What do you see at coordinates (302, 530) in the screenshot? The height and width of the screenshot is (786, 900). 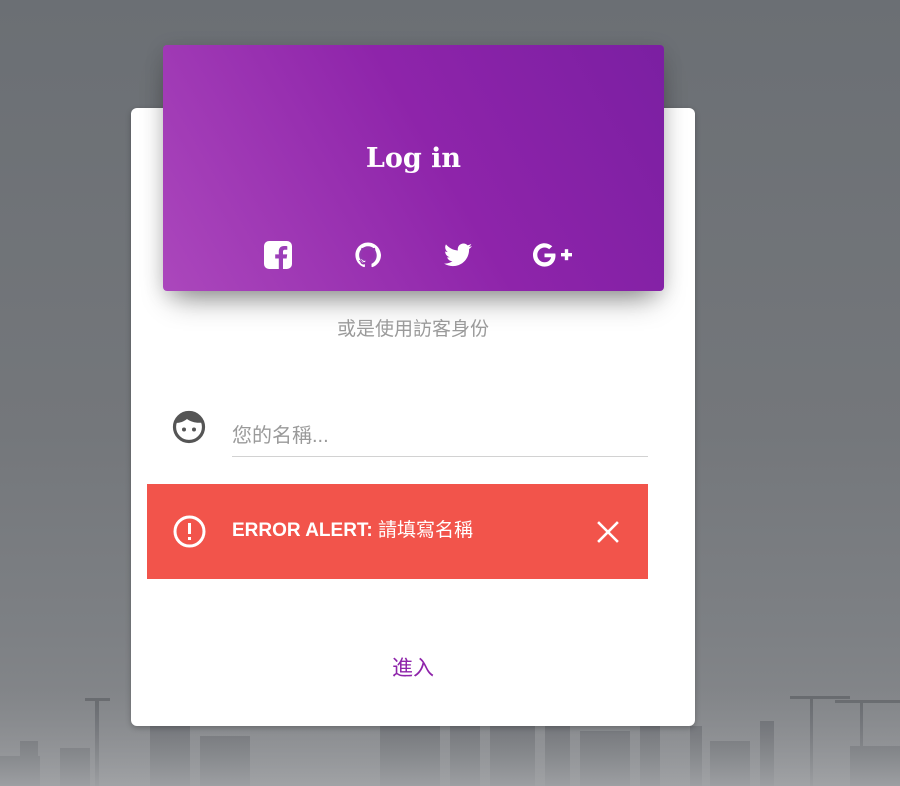 I see `alert-label: ERROR ALERT:` at bounding box center [302, 530].